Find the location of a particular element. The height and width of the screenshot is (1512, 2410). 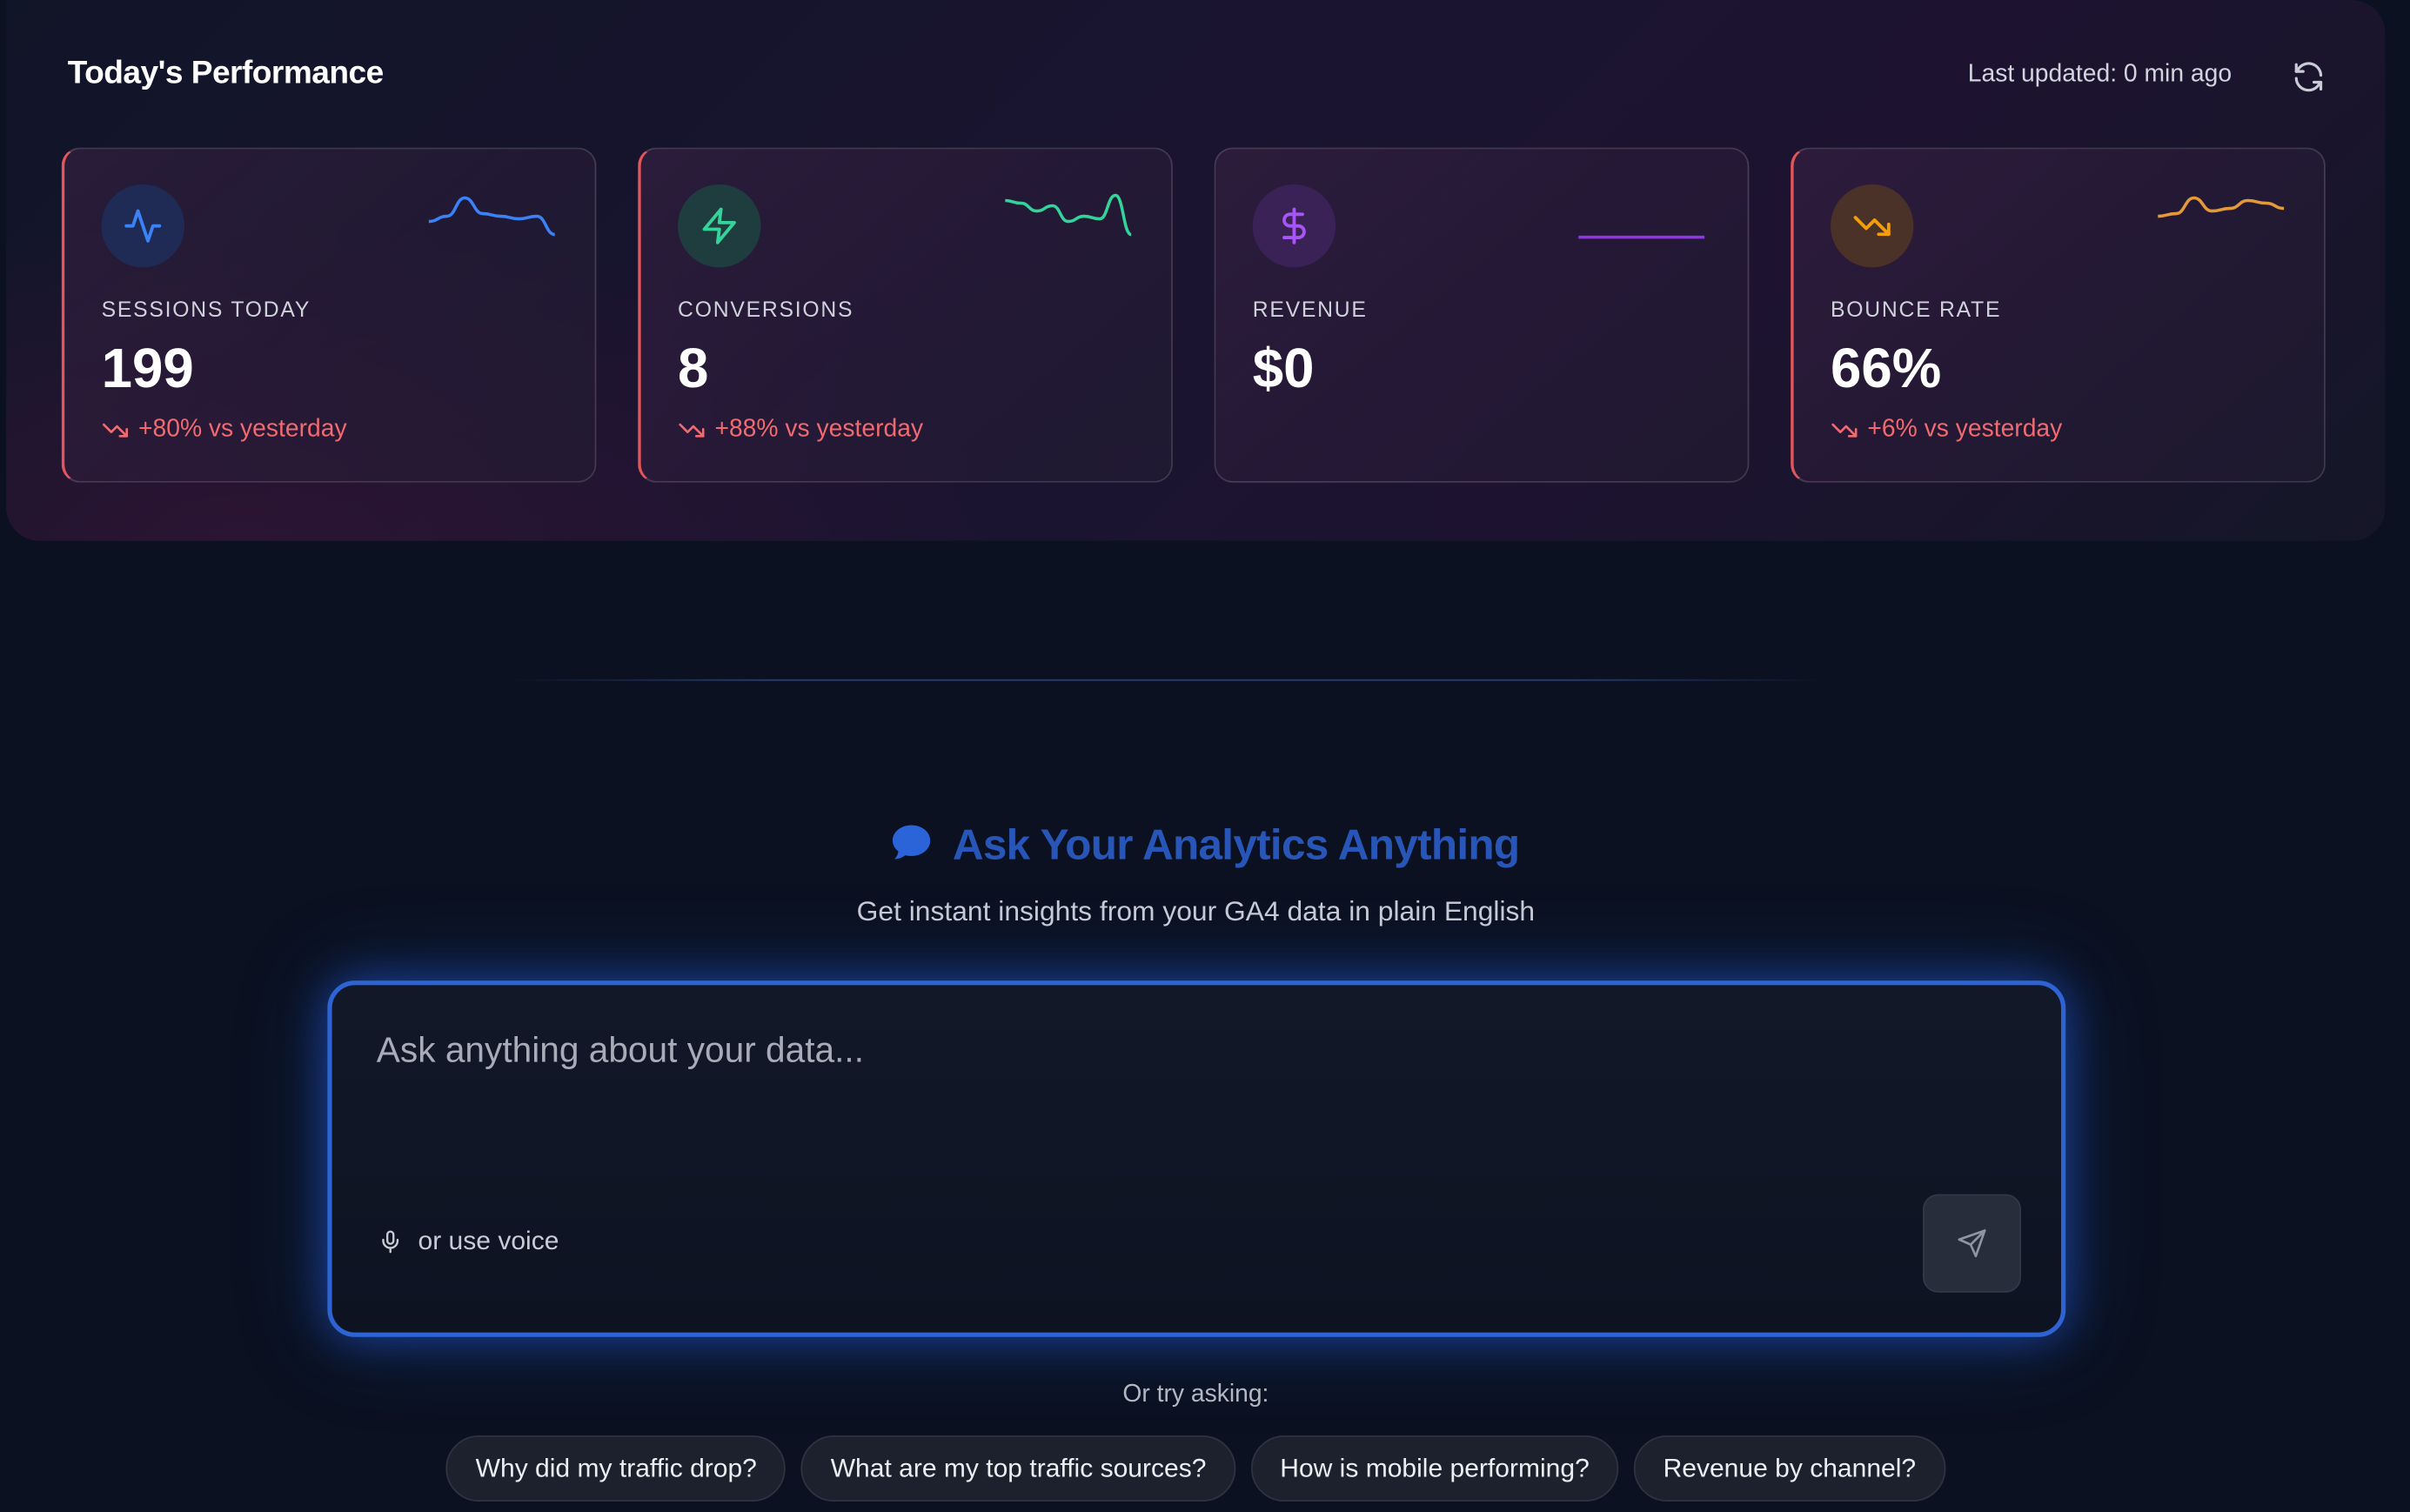

ask-title: Ask Your Analytics Anything is located at coordinates (1205, 845).